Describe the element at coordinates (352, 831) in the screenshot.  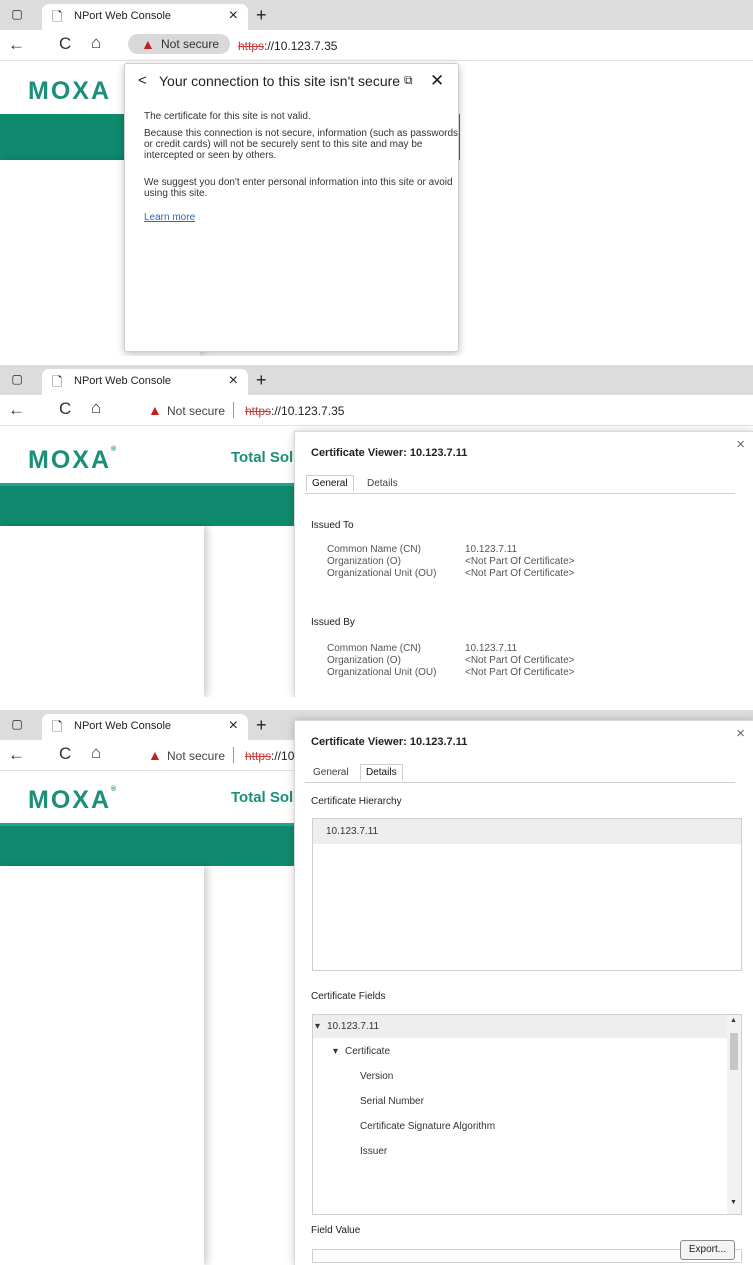
I see `hierarchy-item: 10.123.7.11` at that location.